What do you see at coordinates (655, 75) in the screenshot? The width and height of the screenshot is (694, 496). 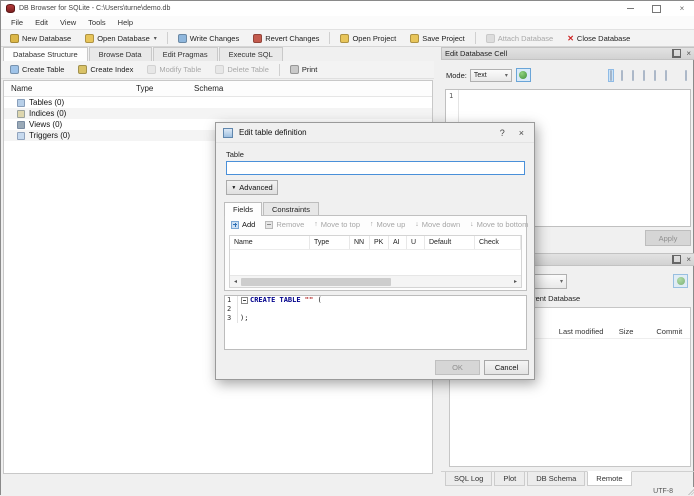 I see `import-icon` at bounding box center [655, 75].